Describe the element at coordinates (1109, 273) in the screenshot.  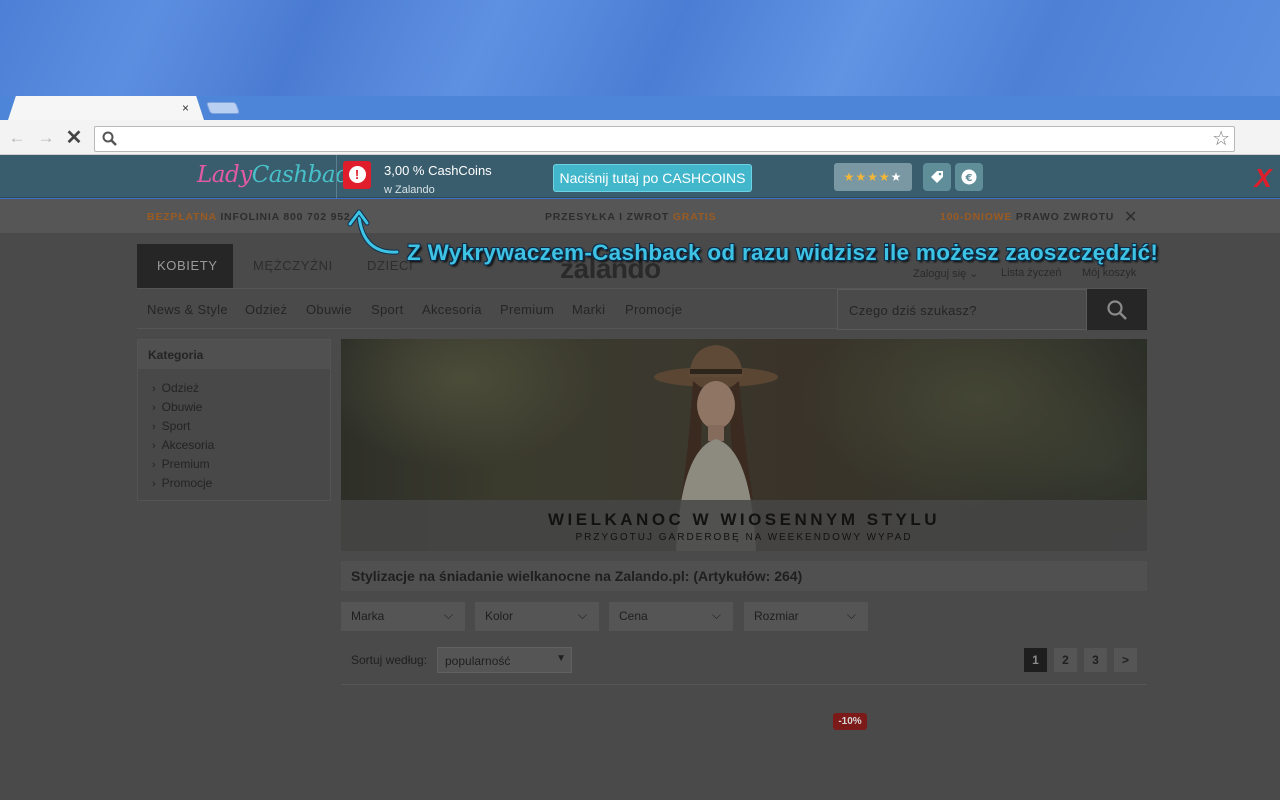
I see `cart-link: Mój koszyk` at that location.